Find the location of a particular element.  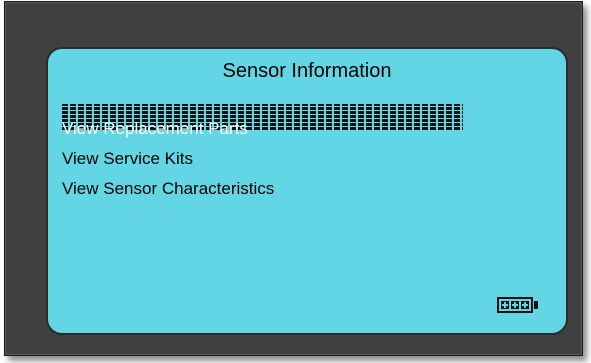

menu-item-view-sensor-characteristics: View Sensor Characteristics is located at coordinates (272, 189).